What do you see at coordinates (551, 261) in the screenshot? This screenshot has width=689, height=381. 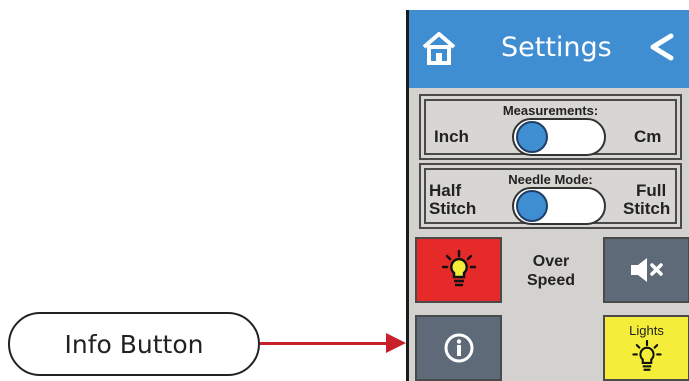 I see `over-speed-line1: Over` at bounding box center [551, 261].